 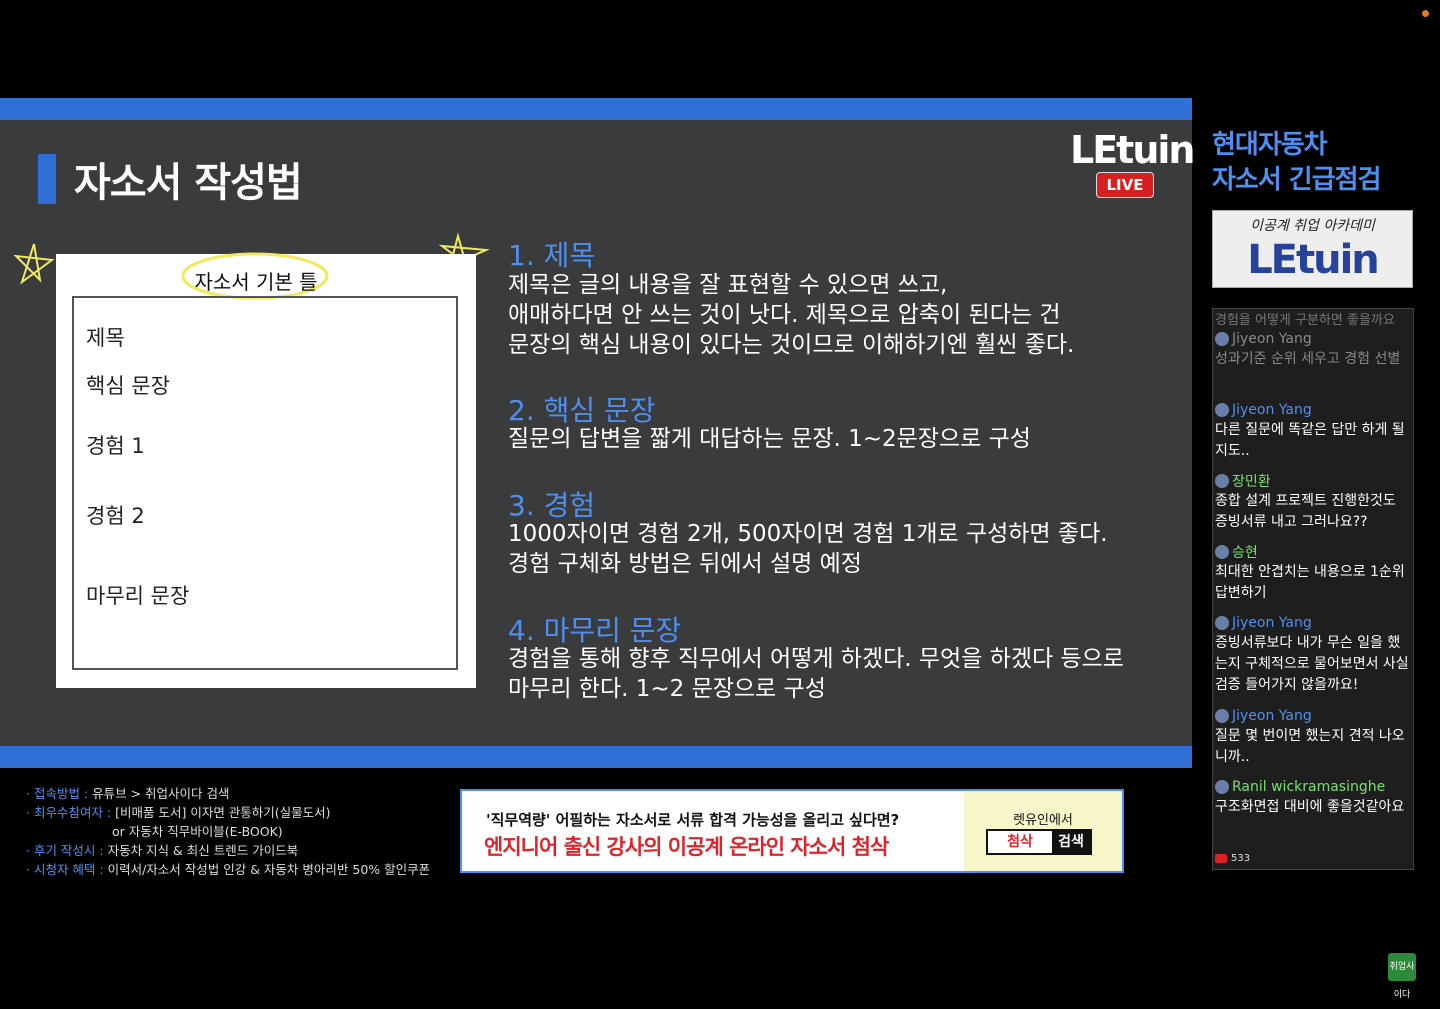 What do you see at coordinates (1314, 797) in the screenshot?
I see `chat-message: Ranil wickramasinghe 구조화면접 대비에 좋을것같아요` at bounding box center [1314, 797].